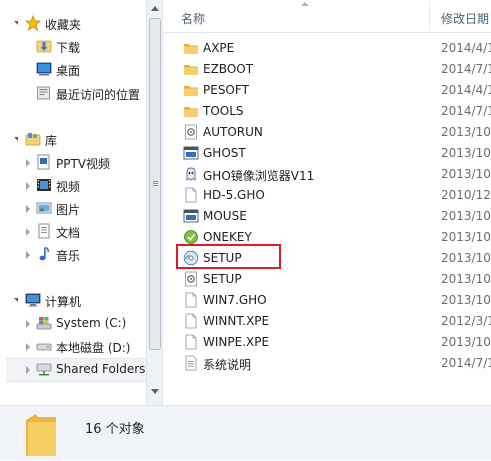  I want to click on file-name: TOOLS, so click(223, 111).